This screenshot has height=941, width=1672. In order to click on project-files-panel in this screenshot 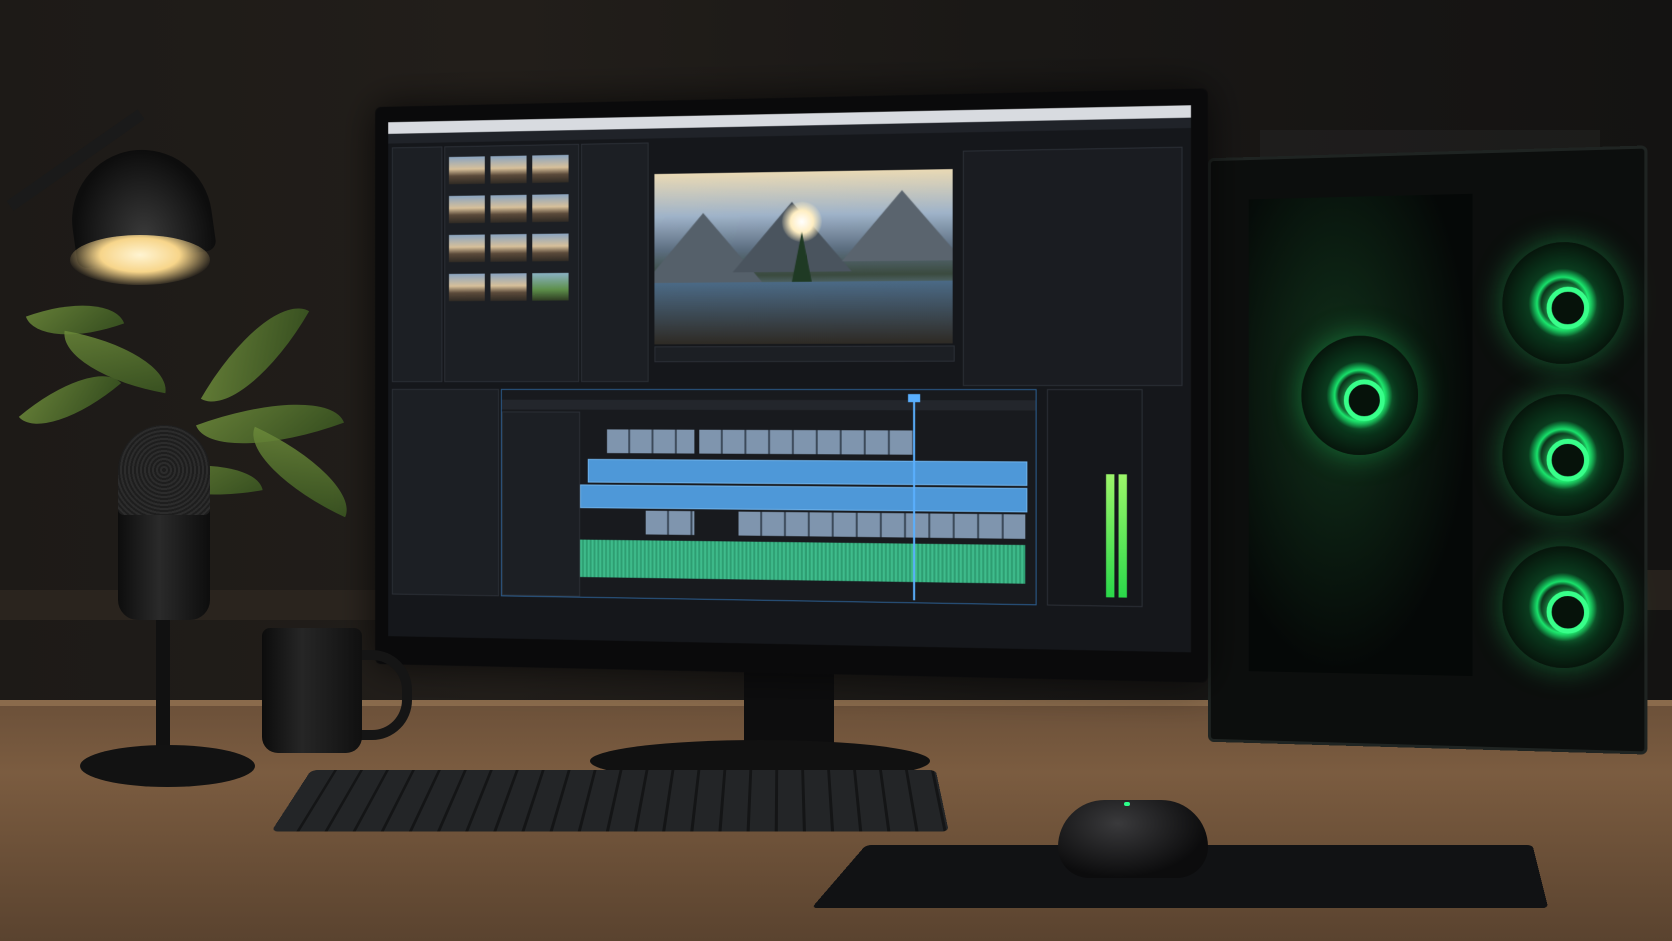, I will do `click(445, 492)`.